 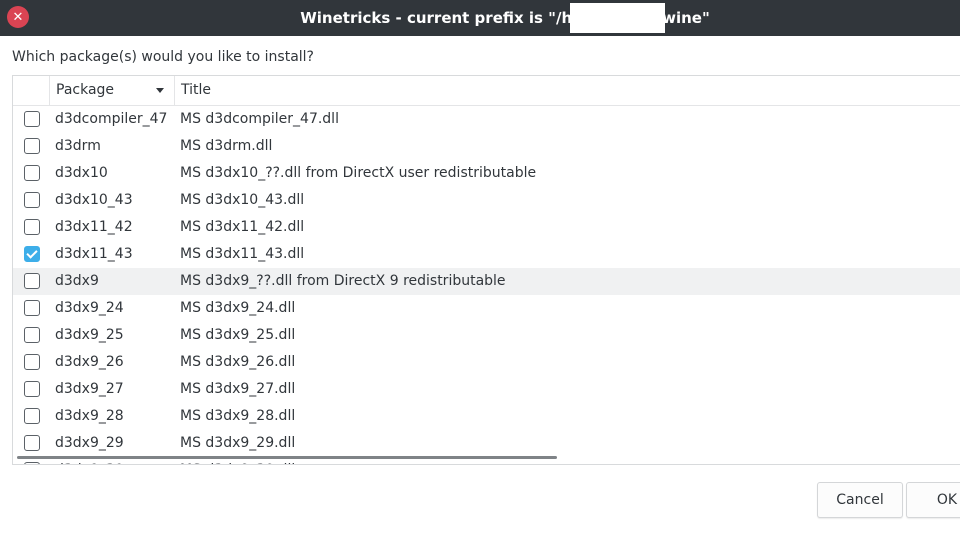 What do you see at coordinates (111, 119) in the screenshot?
I see `package-name: d3dcompiler_47` at bounding box center [111, 119].